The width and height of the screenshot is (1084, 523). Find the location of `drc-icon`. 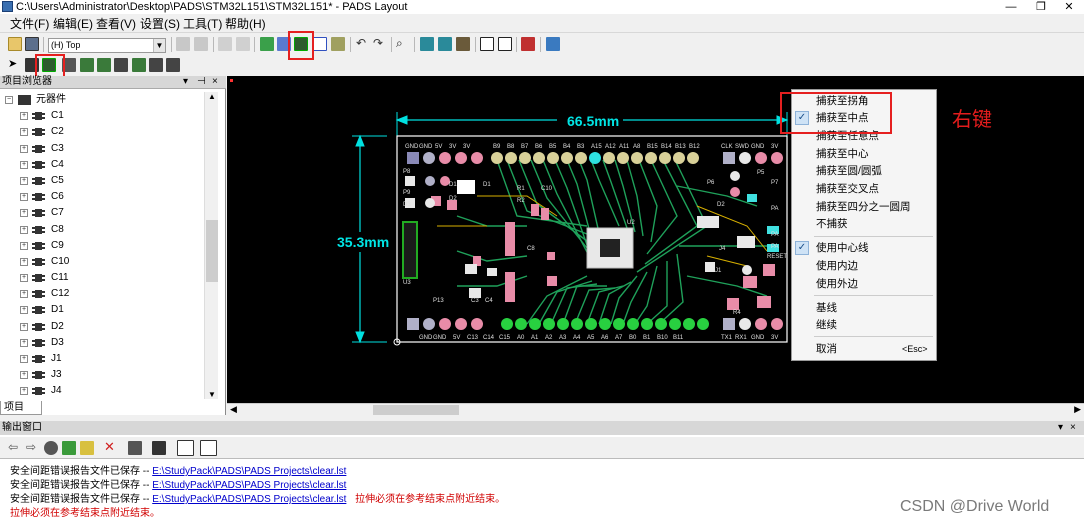

drc-icon is located at coordinates (427, 44).